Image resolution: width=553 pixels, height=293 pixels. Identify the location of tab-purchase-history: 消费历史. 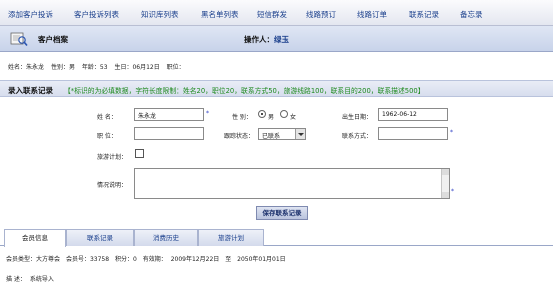
(166, 237).